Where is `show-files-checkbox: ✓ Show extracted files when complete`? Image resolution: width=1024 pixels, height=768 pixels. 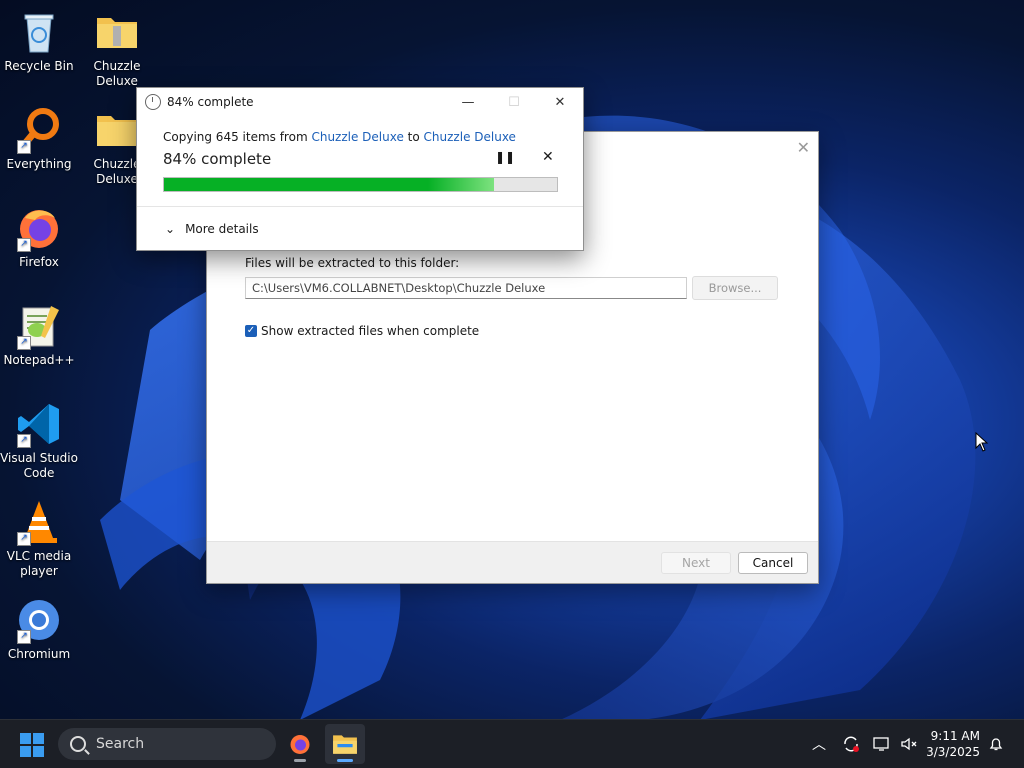 show-files-checkbox: ✓ Show extracted files when complete is located at coordinates (362, 331).